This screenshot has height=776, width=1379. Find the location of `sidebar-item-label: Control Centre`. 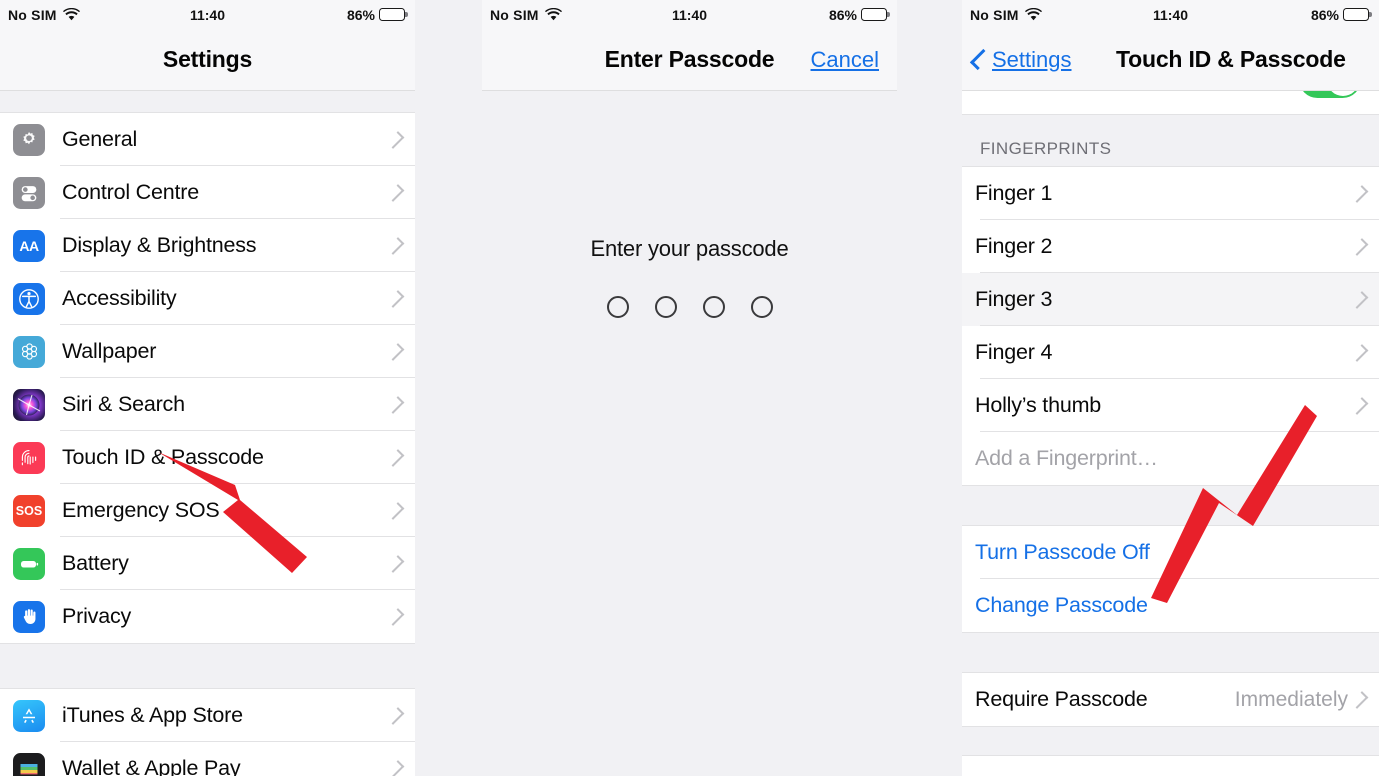

sidebar-item-label: Control Centre is located at coordinates (131, 192).